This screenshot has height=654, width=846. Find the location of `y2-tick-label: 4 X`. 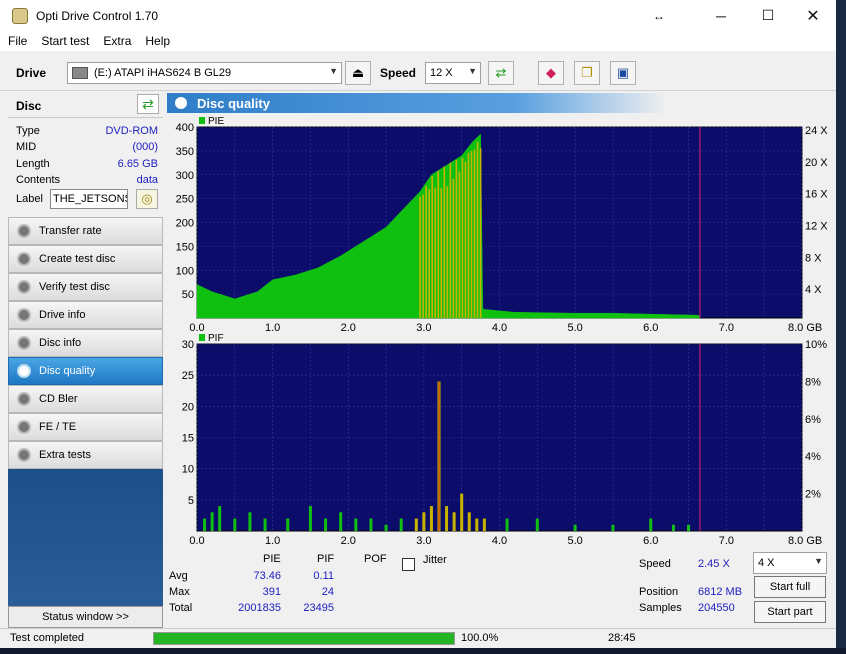

y2-tick-label: 4 X is located at coordinates (813, 290).